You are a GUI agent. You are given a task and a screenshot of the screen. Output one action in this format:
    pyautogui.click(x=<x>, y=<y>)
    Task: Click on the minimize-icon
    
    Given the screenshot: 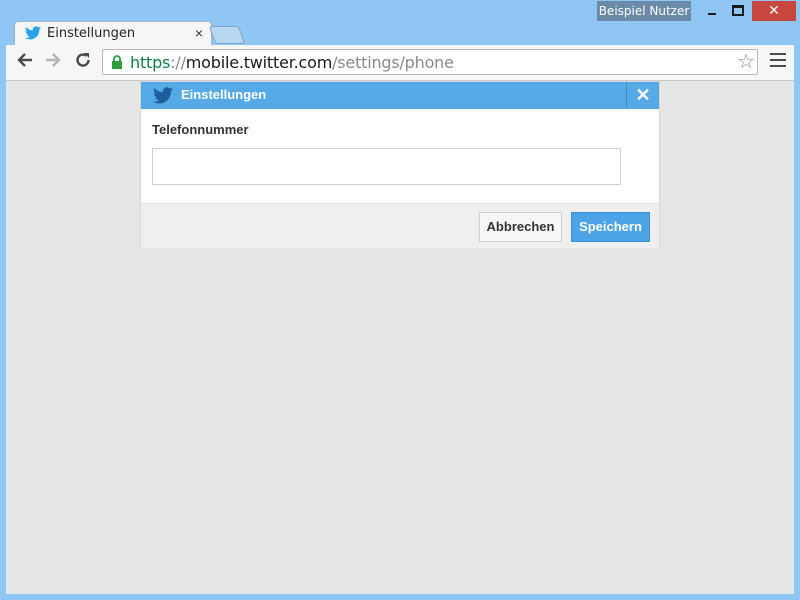 What is the action you would take?
    pyautogui.click(x=712, y=14)
    